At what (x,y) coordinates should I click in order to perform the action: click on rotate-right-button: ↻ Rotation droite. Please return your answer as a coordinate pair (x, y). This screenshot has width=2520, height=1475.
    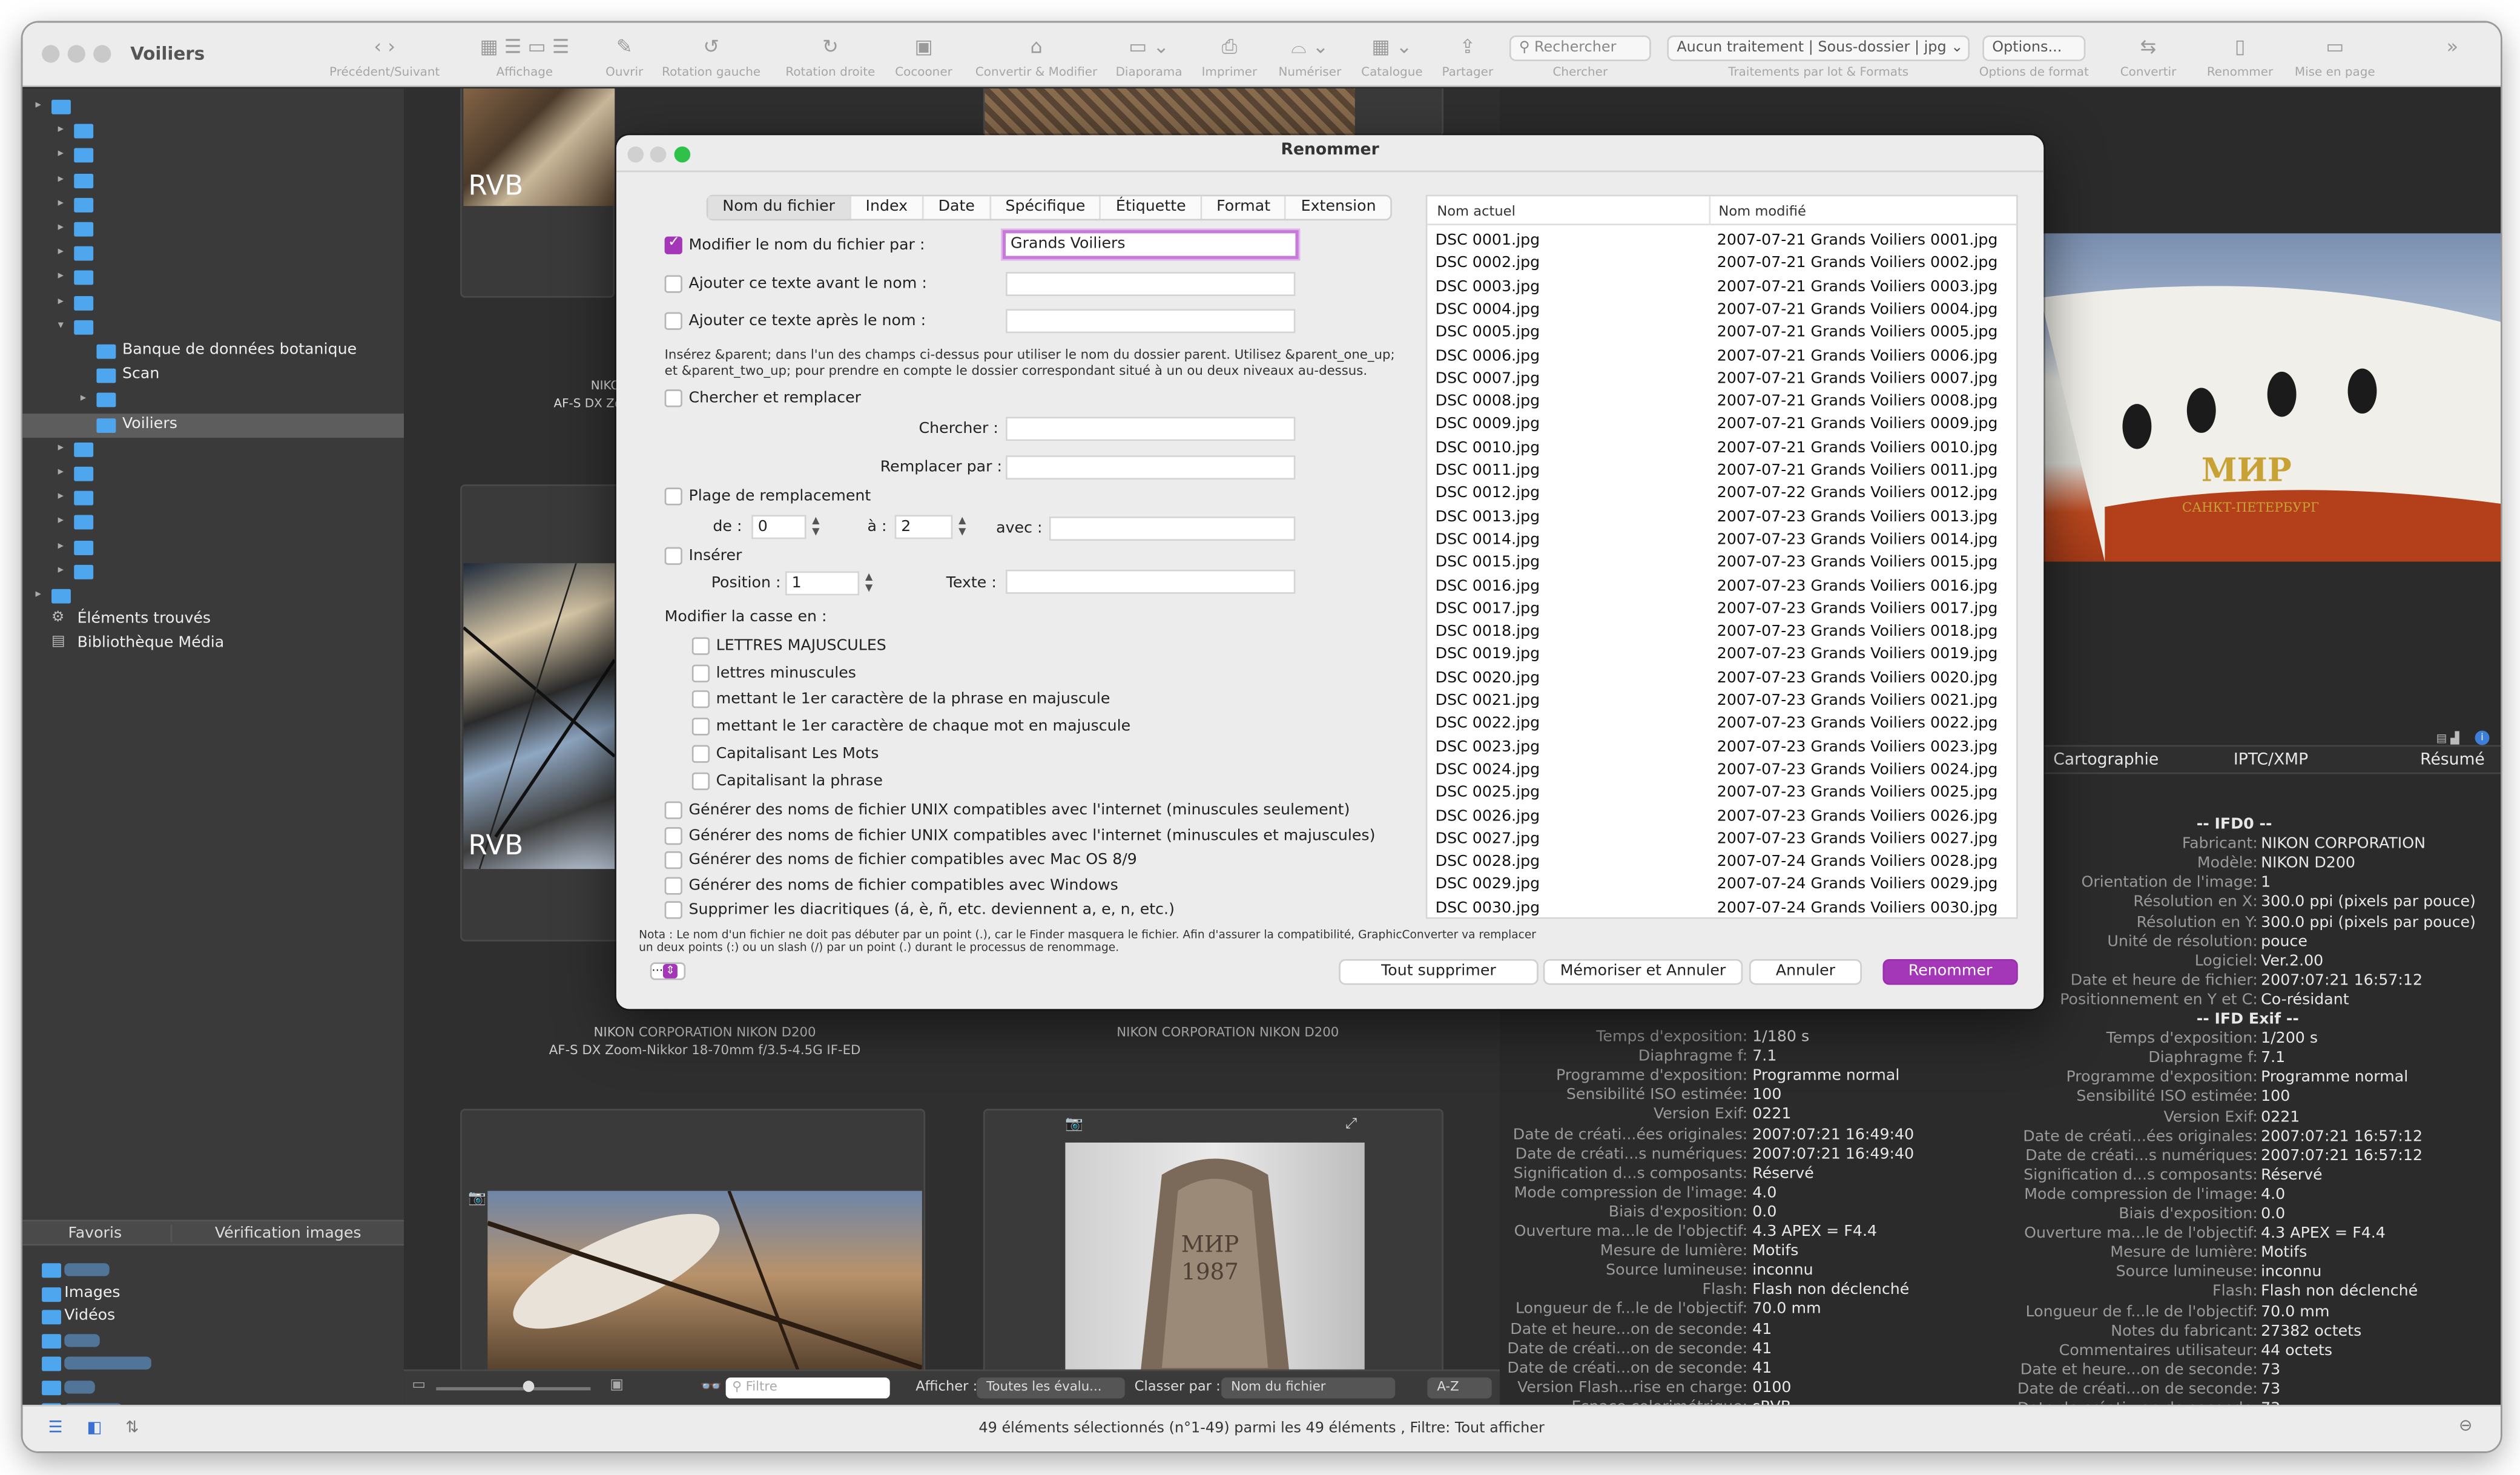
    Looking at the image, I should click on (830, 58).